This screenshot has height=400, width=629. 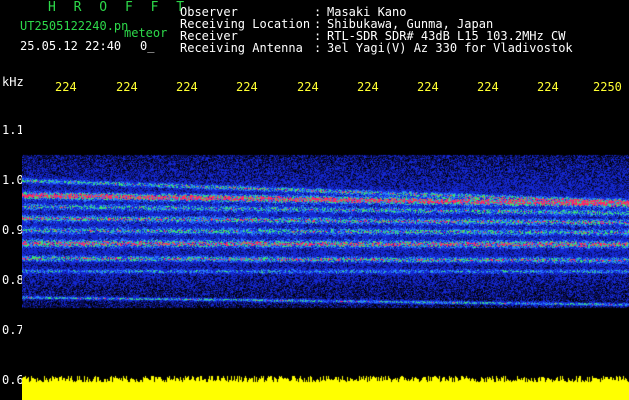 I want to click on y-axis-unit: kHz, so click(x=13, y=82).